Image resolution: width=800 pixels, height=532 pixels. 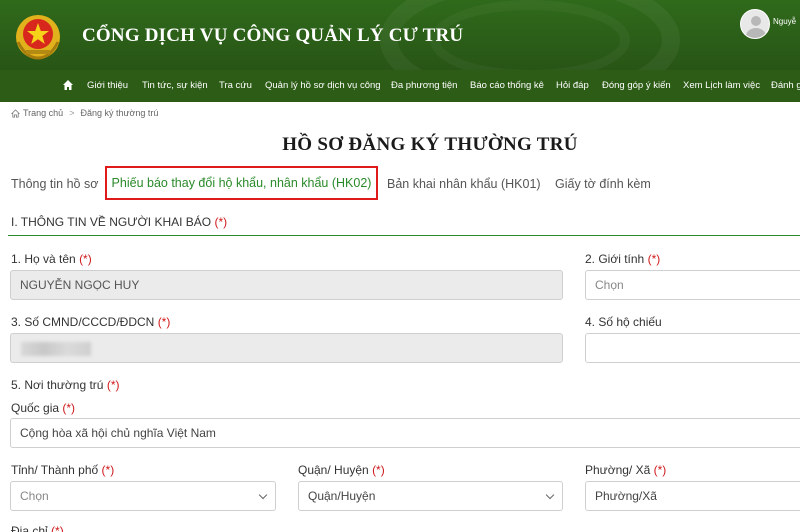 I want to click on tab-giay-to-dinh-kem: Giấy tờ đính kèm, so click(x=603, y=184).